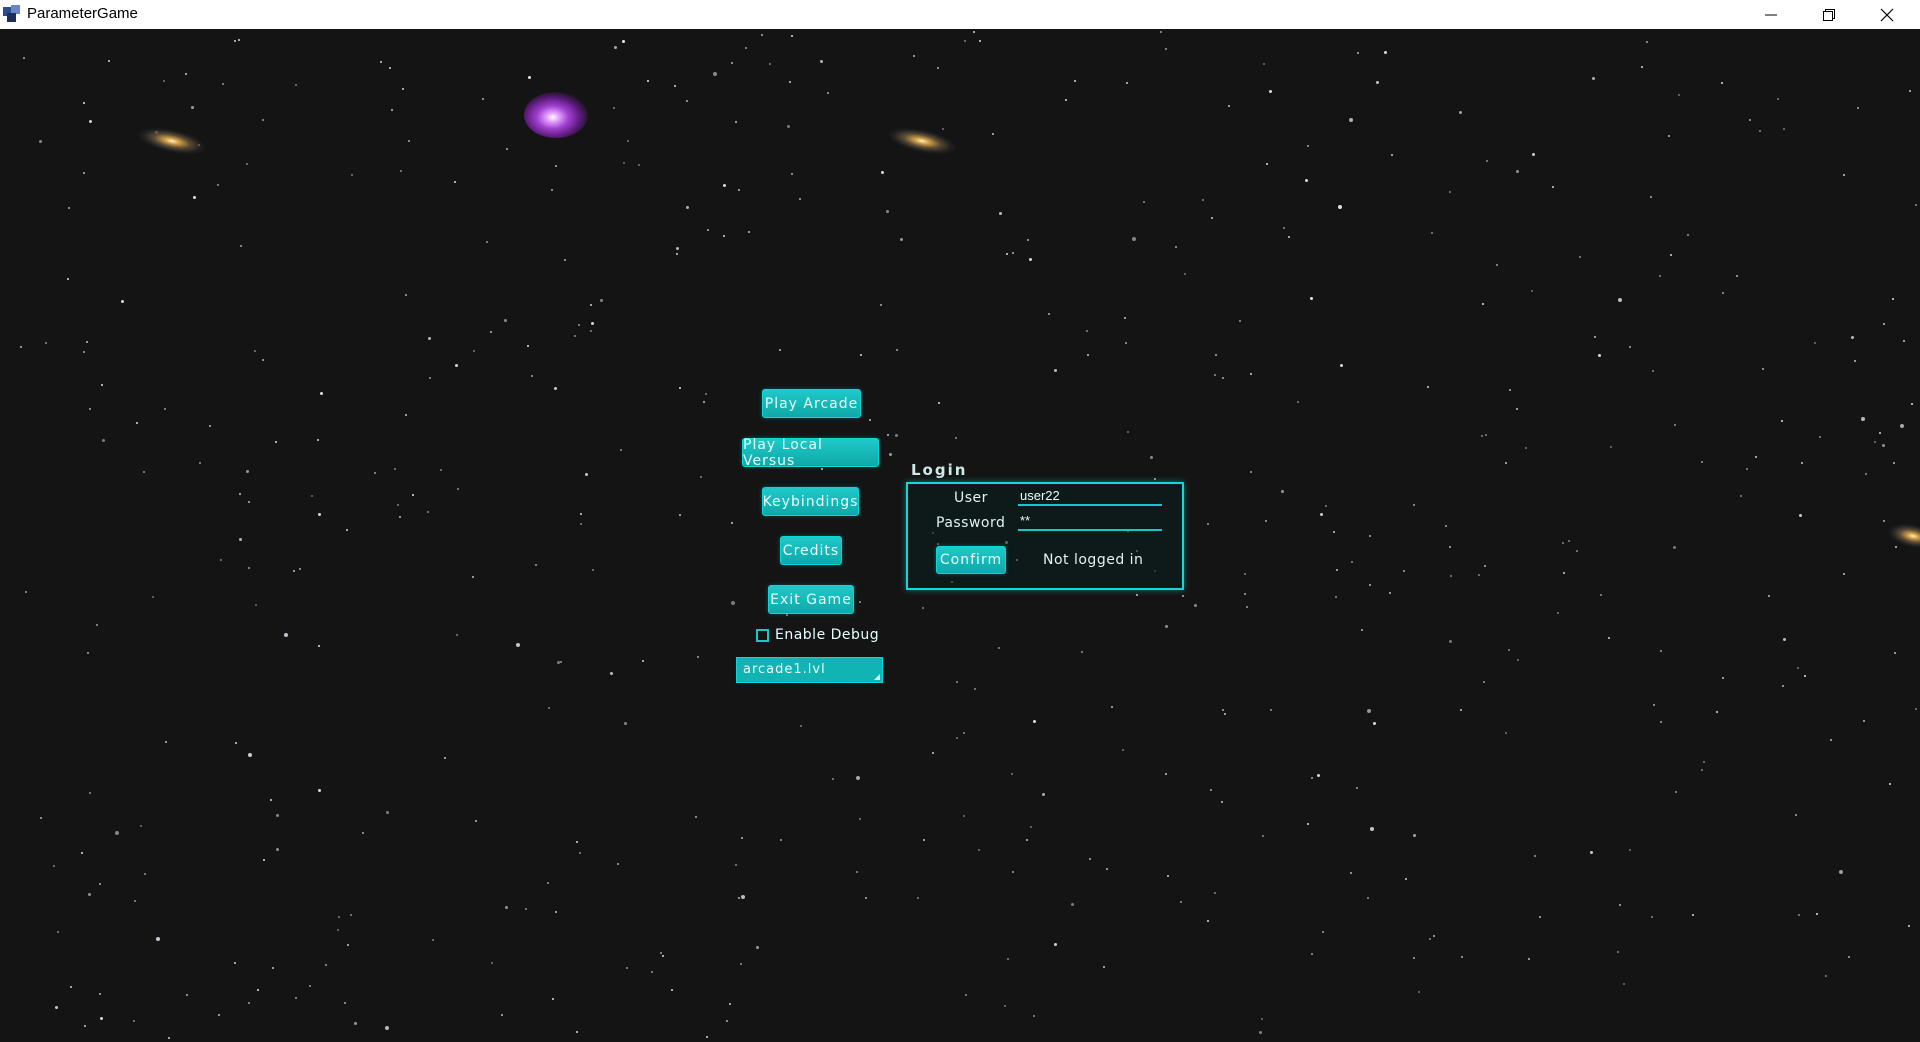 The width and height of the screenshot is (1920, 1042). Describe the element at coordinates (1045, 536) in the screenshot. I see `login-panel: User Password Confirm Not logged in` at that location.